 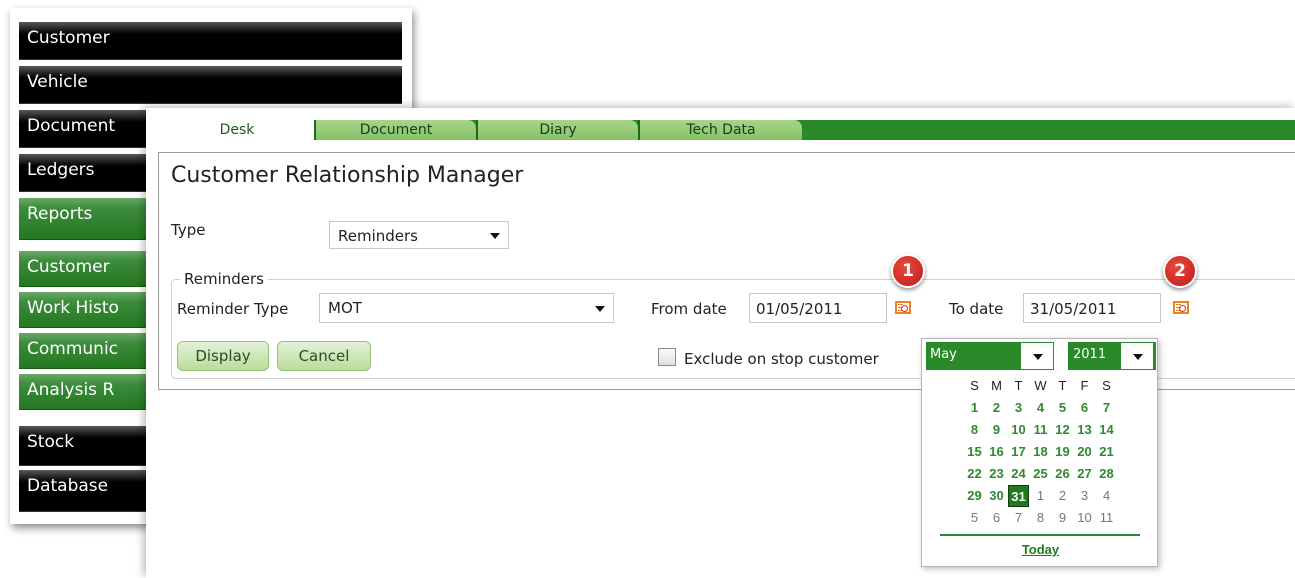 I want to click on tab-bar: Desk Document Diary Tech Data, so click(x=727, y=132).